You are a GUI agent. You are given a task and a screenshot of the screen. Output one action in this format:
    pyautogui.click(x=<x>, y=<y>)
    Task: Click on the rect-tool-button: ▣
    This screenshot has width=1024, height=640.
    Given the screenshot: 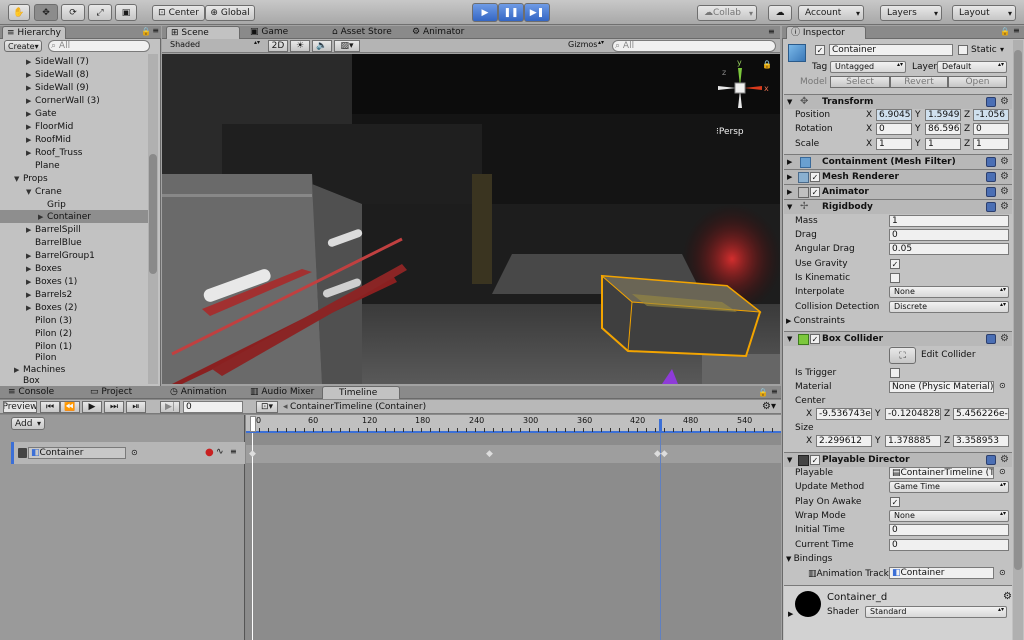 What is the action you would take?
    pyautogui.click(x=126, y=12)
    